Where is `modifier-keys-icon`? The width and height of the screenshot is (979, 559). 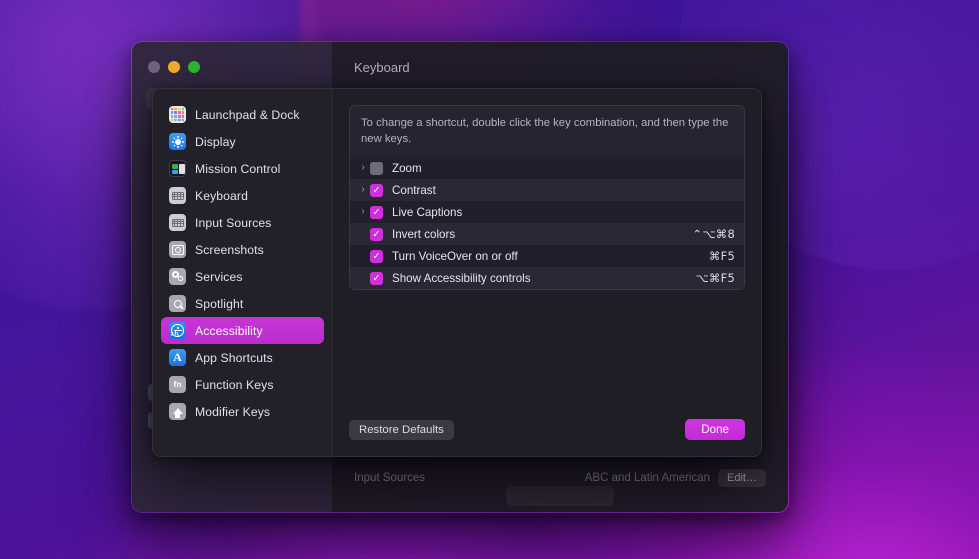 modifier-keys-icon is located at coordinates (177, 411).